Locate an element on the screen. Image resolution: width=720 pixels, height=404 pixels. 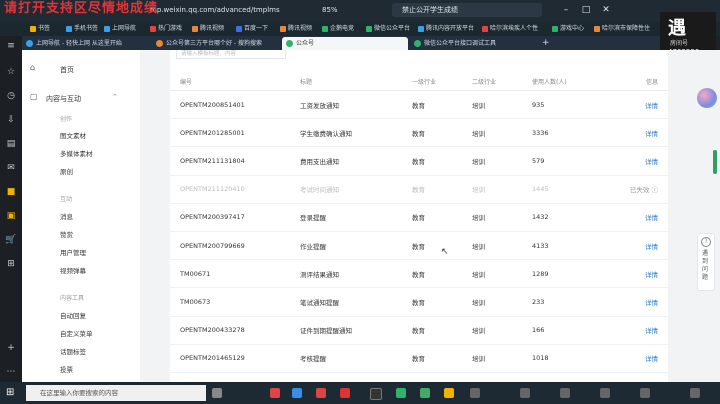
close-icon: ✕ is located at coordinates (606, 10).